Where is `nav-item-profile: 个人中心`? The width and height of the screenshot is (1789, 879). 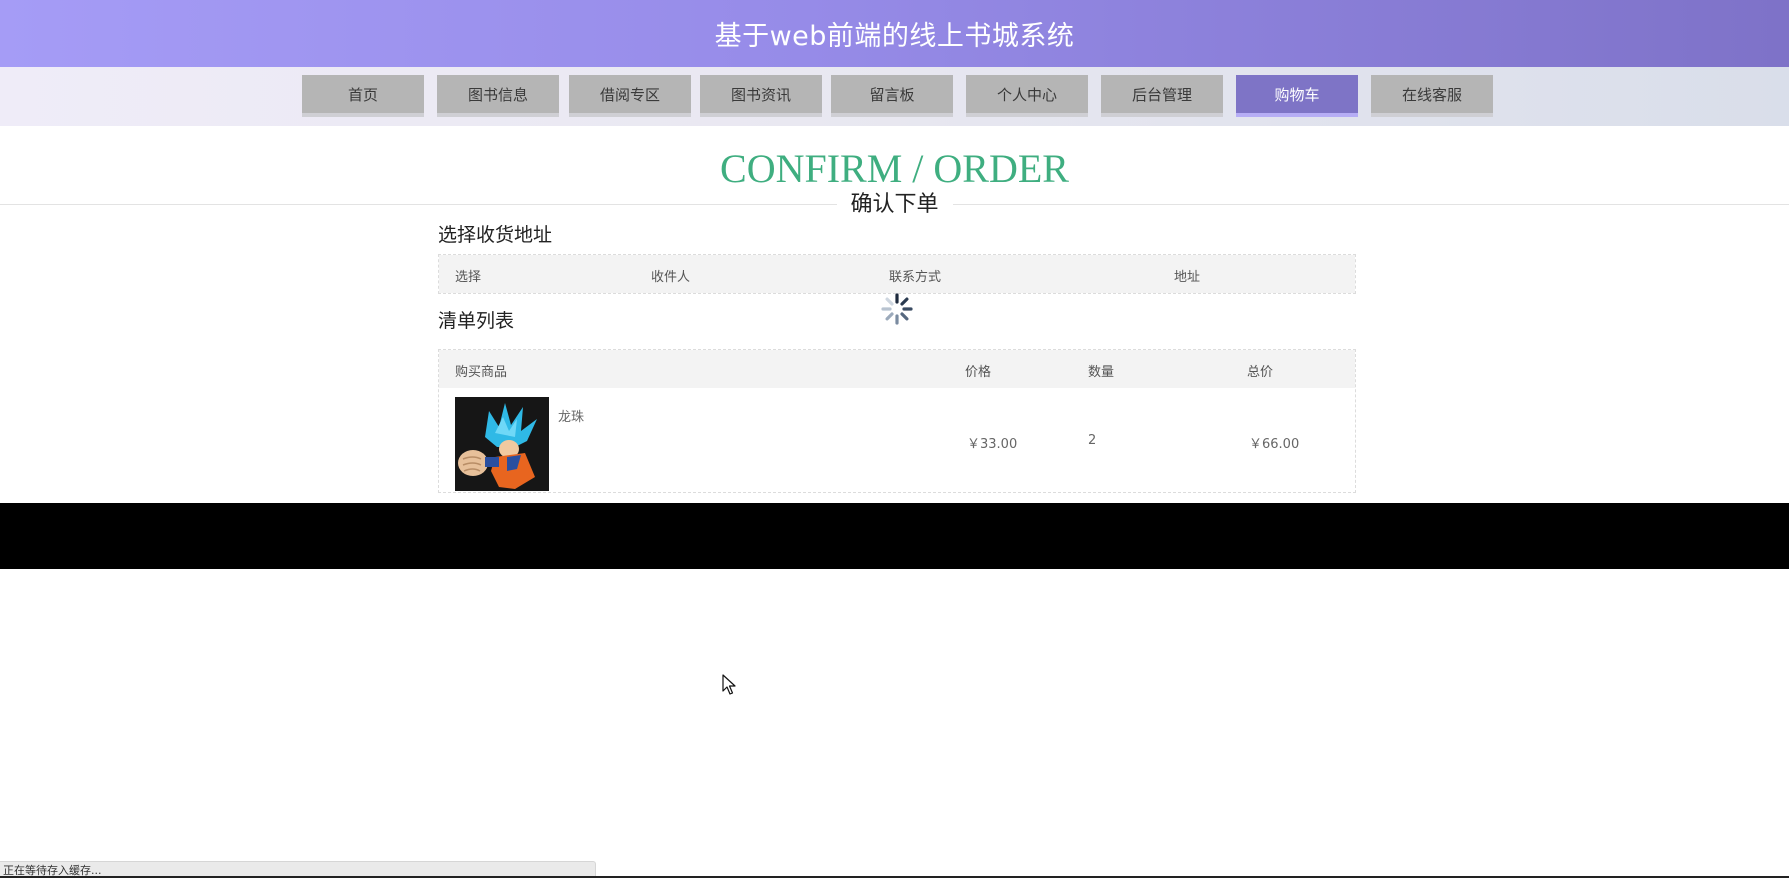 nav-item-profile: 个人中心 is located at coordinates (1027, 96).